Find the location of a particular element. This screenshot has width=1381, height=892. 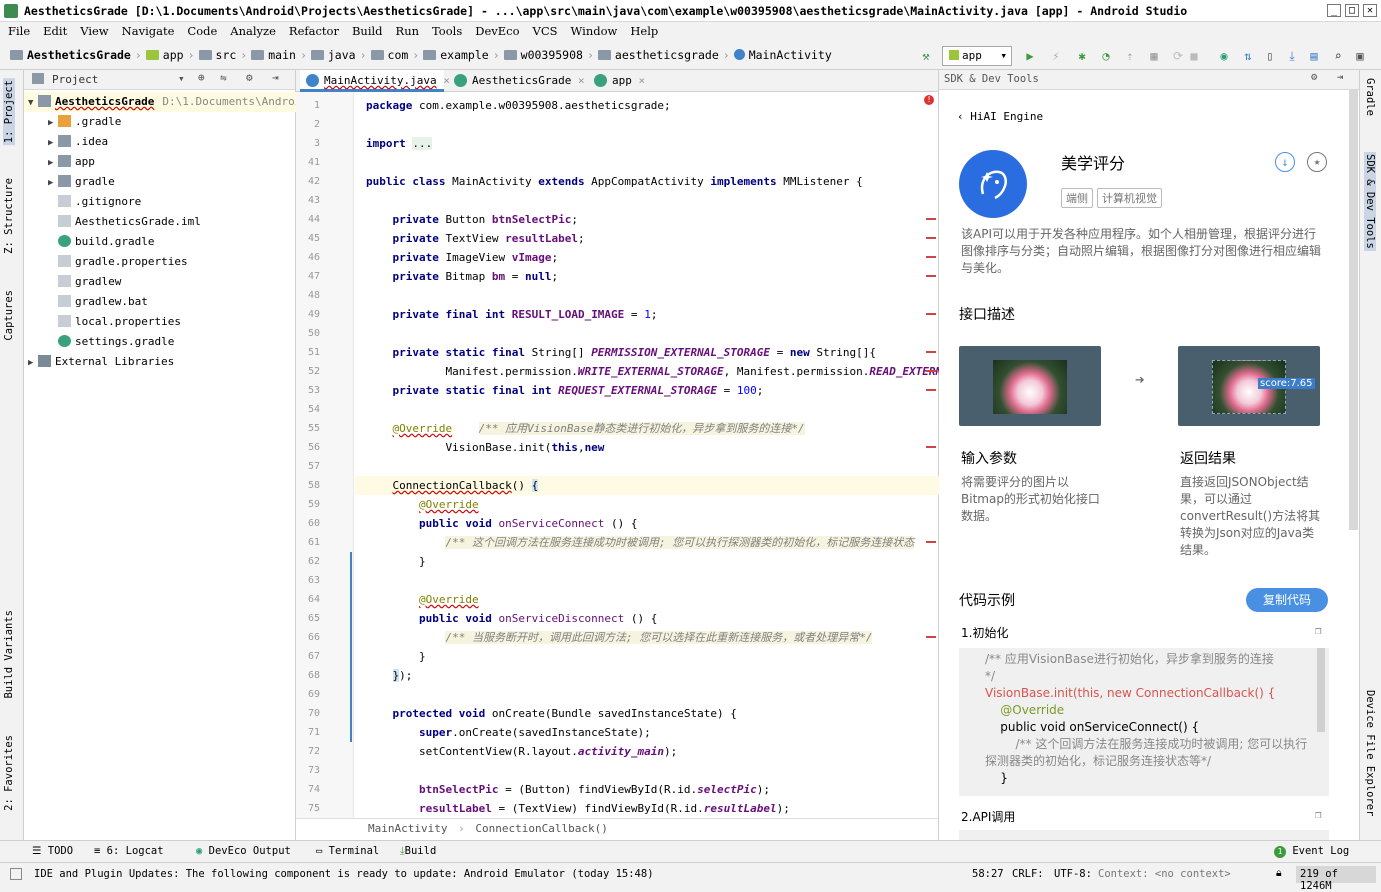

minimize-button: _ is located at coordinates (1334, 10).